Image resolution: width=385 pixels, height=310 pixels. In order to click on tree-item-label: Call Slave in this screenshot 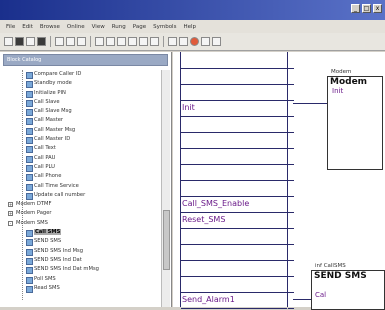, I will do `click(47, 101)`.